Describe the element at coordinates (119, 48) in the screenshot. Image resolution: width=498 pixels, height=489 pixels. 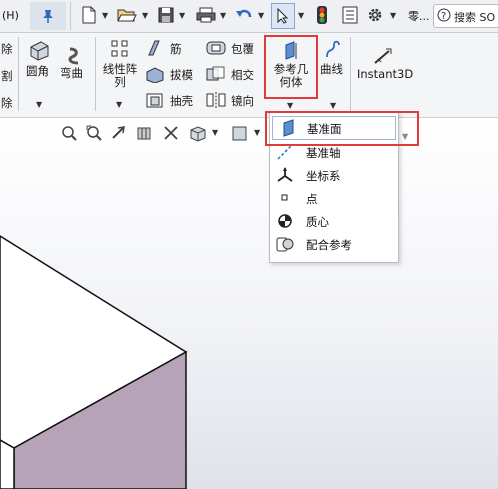
I see `linear-pattern-icon` at that location.